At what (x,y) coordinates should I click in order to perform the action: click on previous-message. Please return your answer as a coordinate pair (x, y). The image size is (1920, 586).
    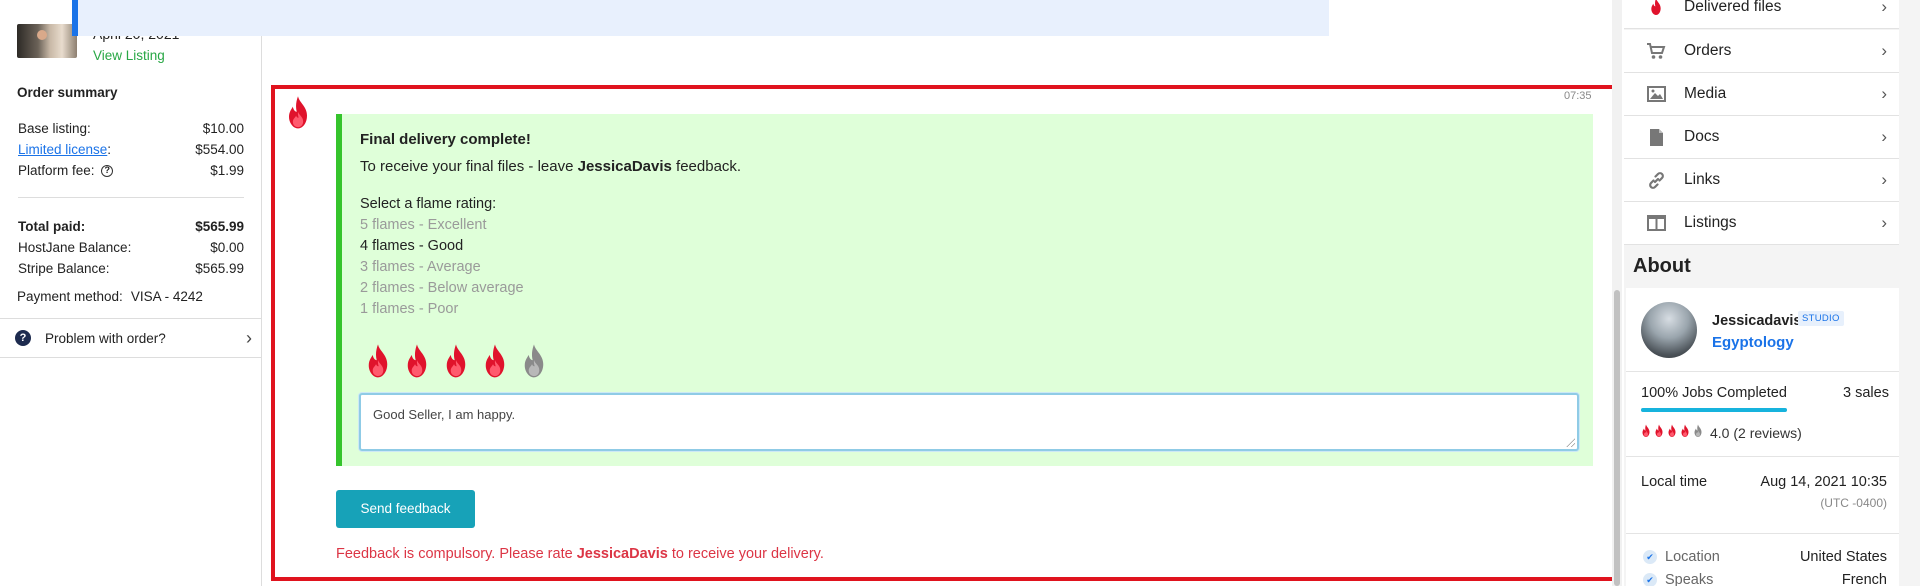
    Looking at the image, I should click on (700, 18).